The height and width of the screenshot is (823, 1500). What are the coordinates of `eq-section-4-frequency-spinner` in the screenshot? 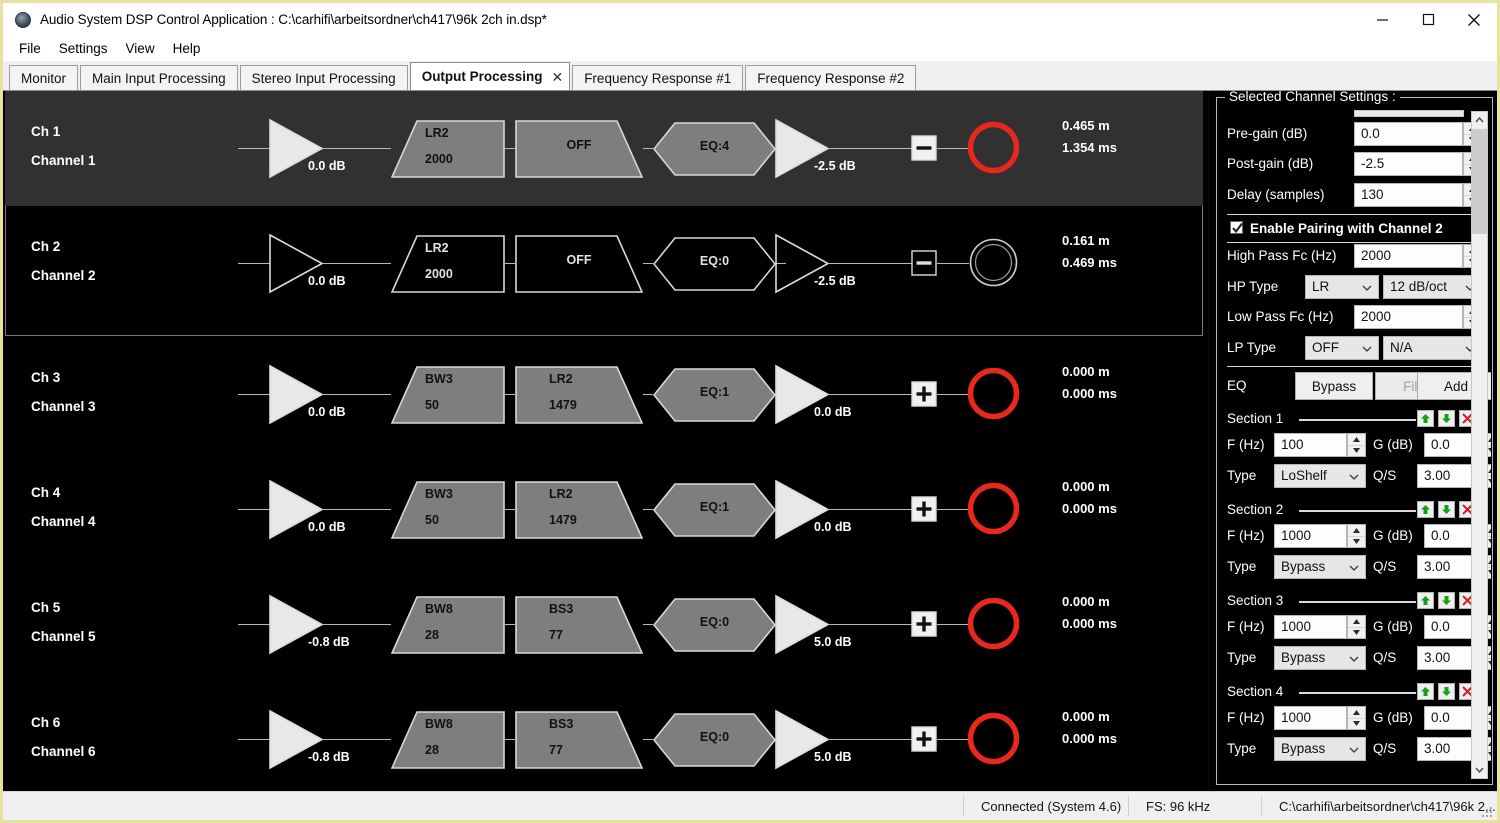 It's located at (1356, 718).